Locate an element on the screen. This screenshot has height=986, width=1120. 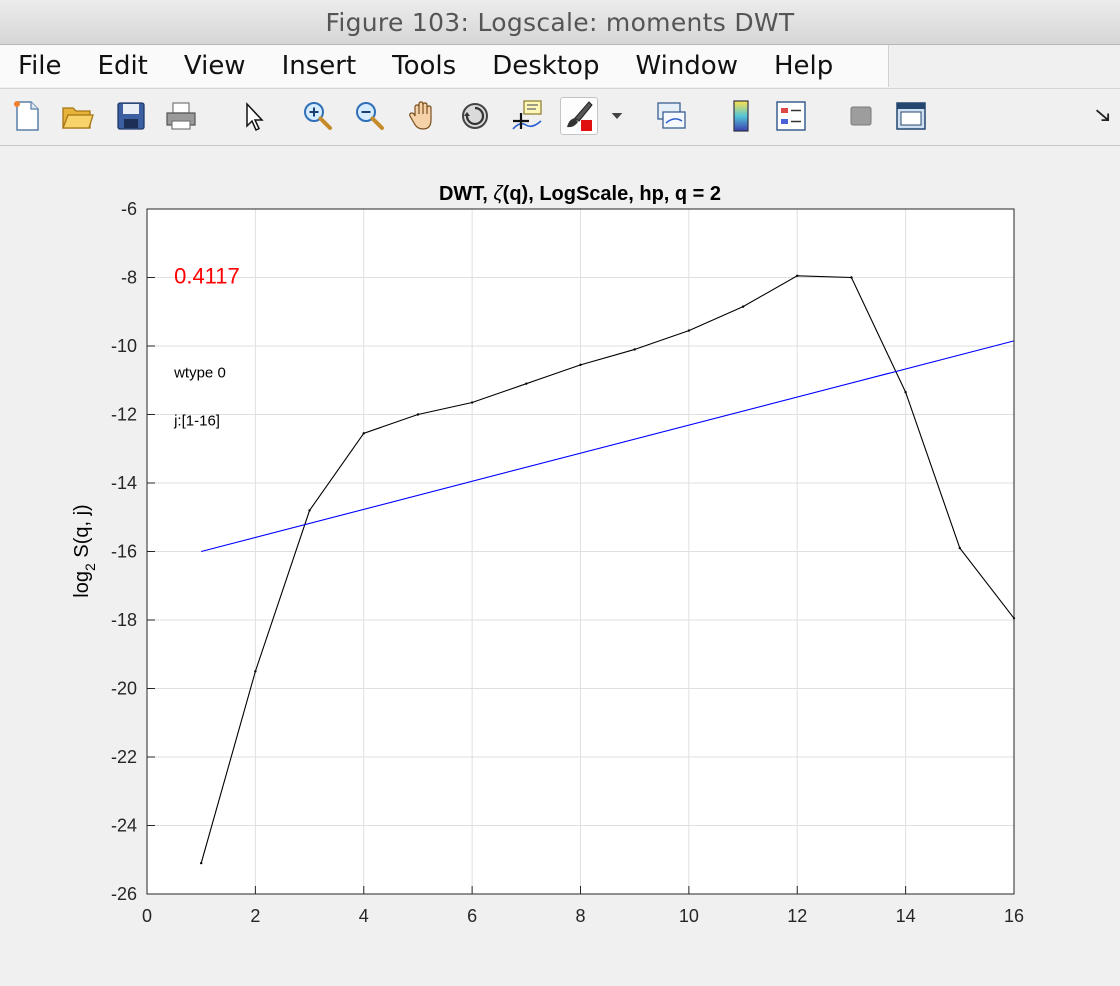
new-figure-button is located at coordinates (27, 116).